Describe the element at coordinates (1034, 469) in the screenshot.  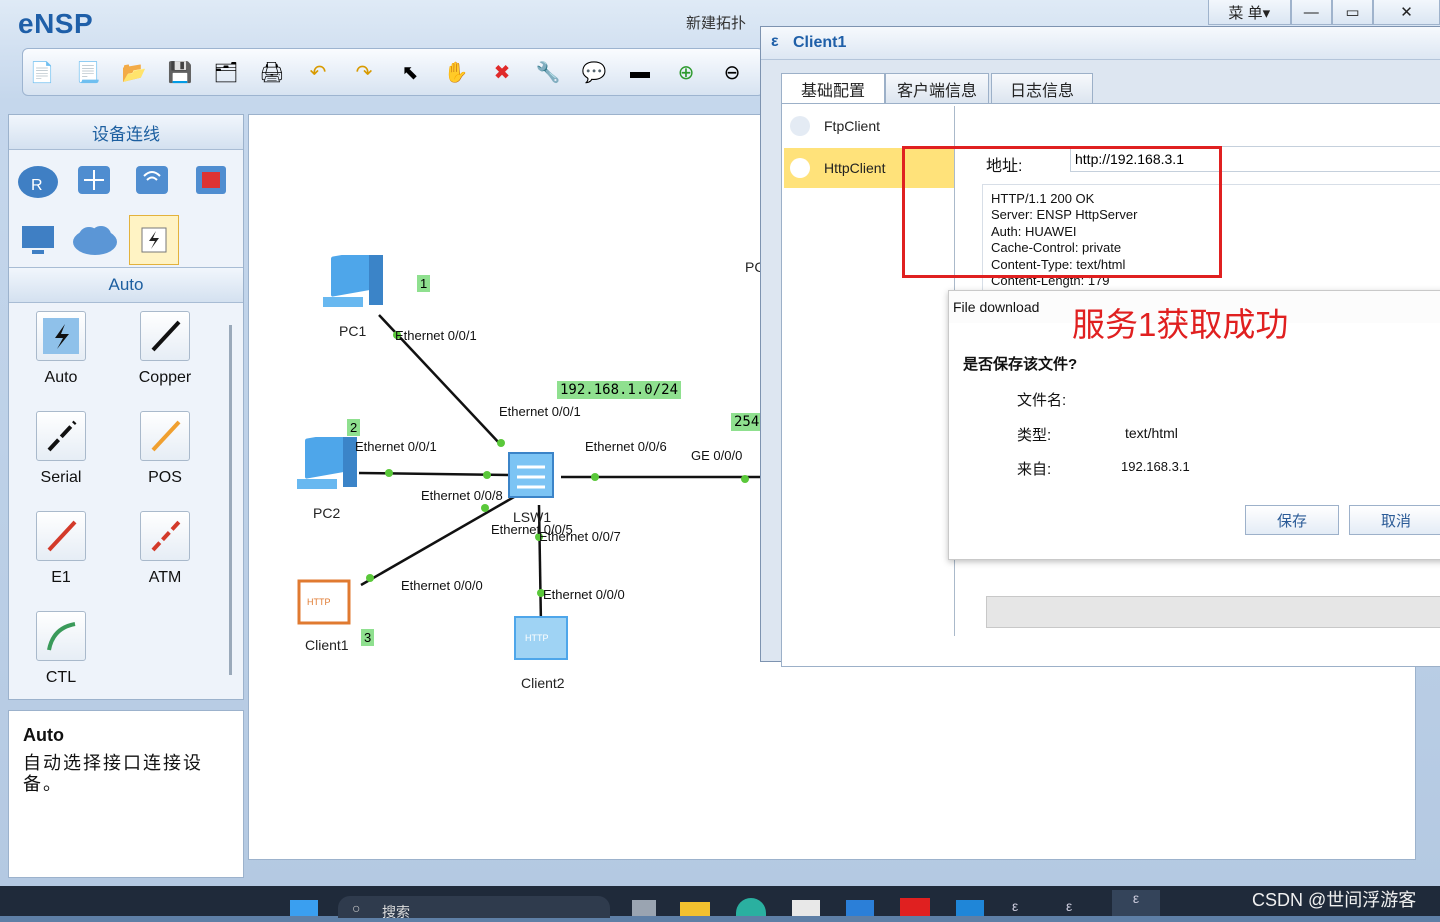
I see `from-label: 来自:` at that location.